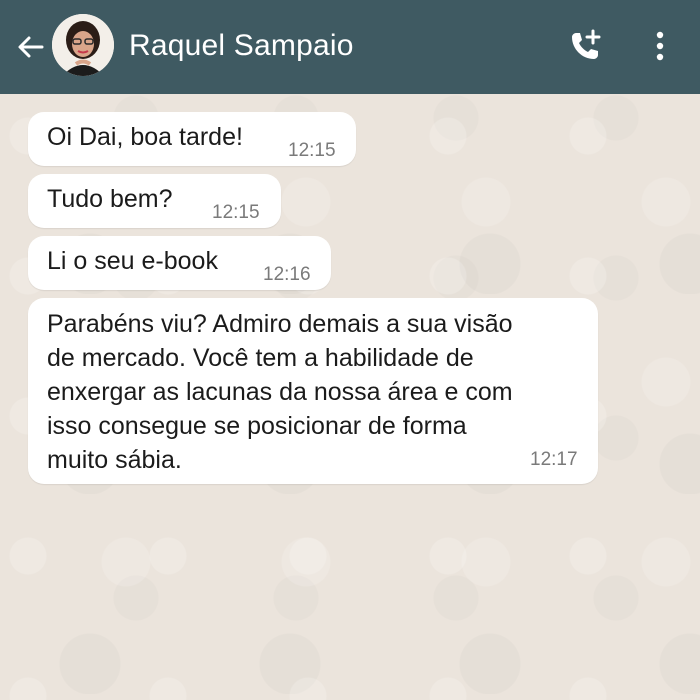 This screenshot has height=700, width=700. What do you see at coordinates (145, 137) in the screenshot?
I see `message-text: Oi Dai, boa tarde!` at bounding box center [145, 137].